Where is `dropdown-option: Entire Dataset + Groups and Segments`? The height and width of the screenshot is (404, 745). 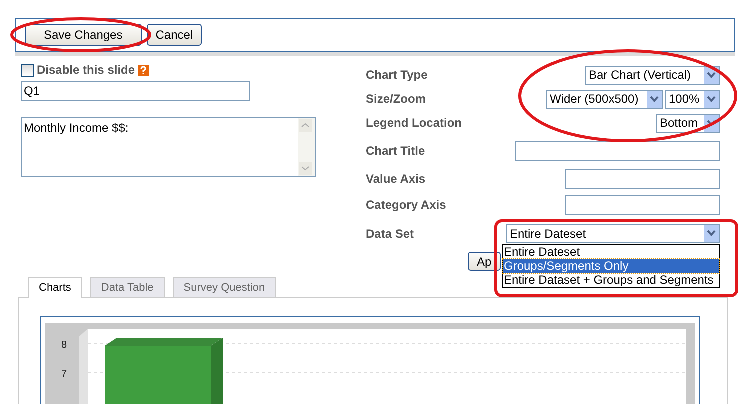 dropdown-option: Entire Dataset + Groups and Segments is located at coordinates (611, 279).